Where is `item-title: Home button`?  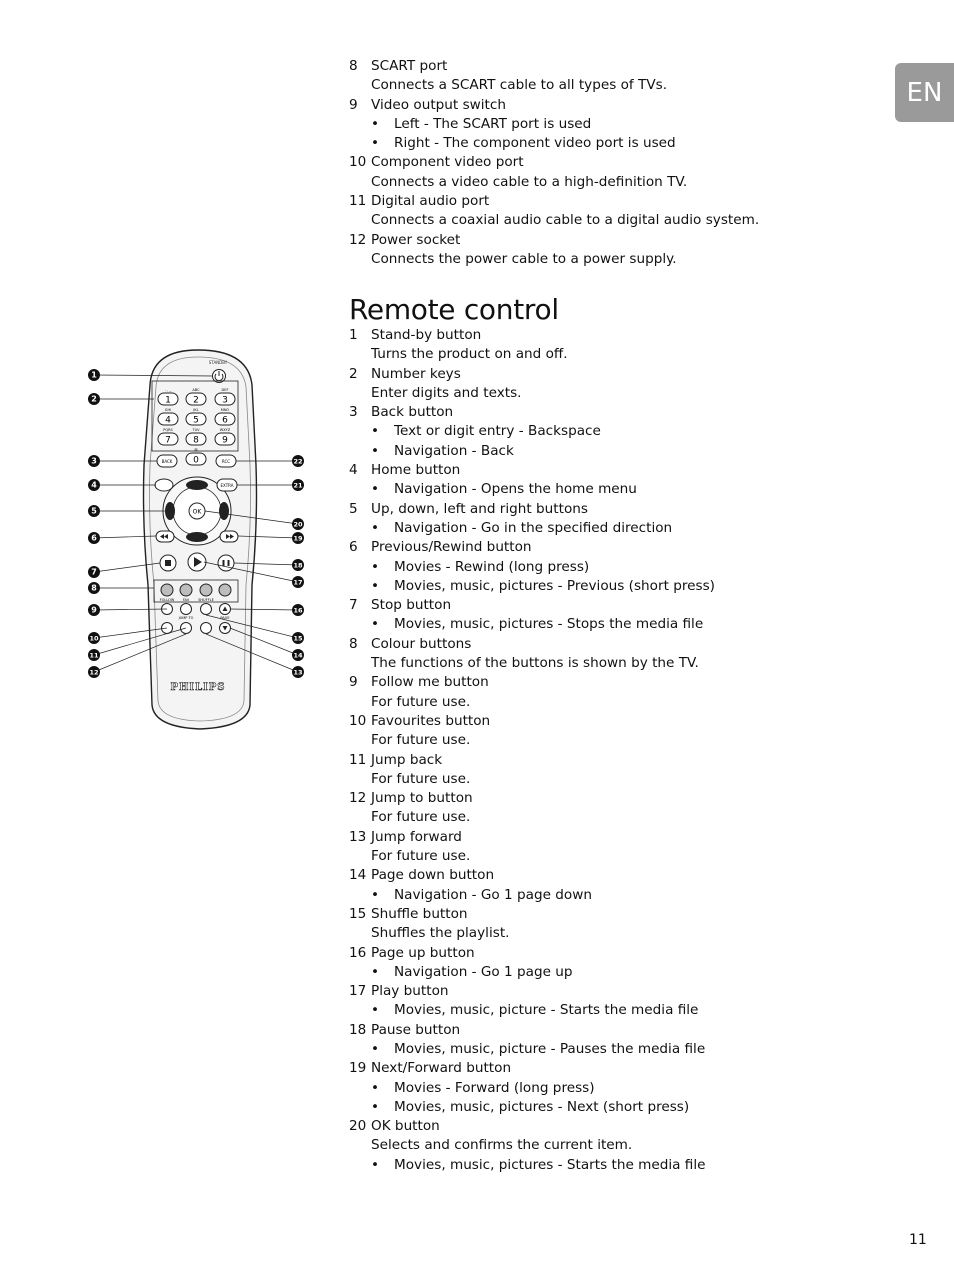 item-title: Home button is located at coordinates (416, 470).